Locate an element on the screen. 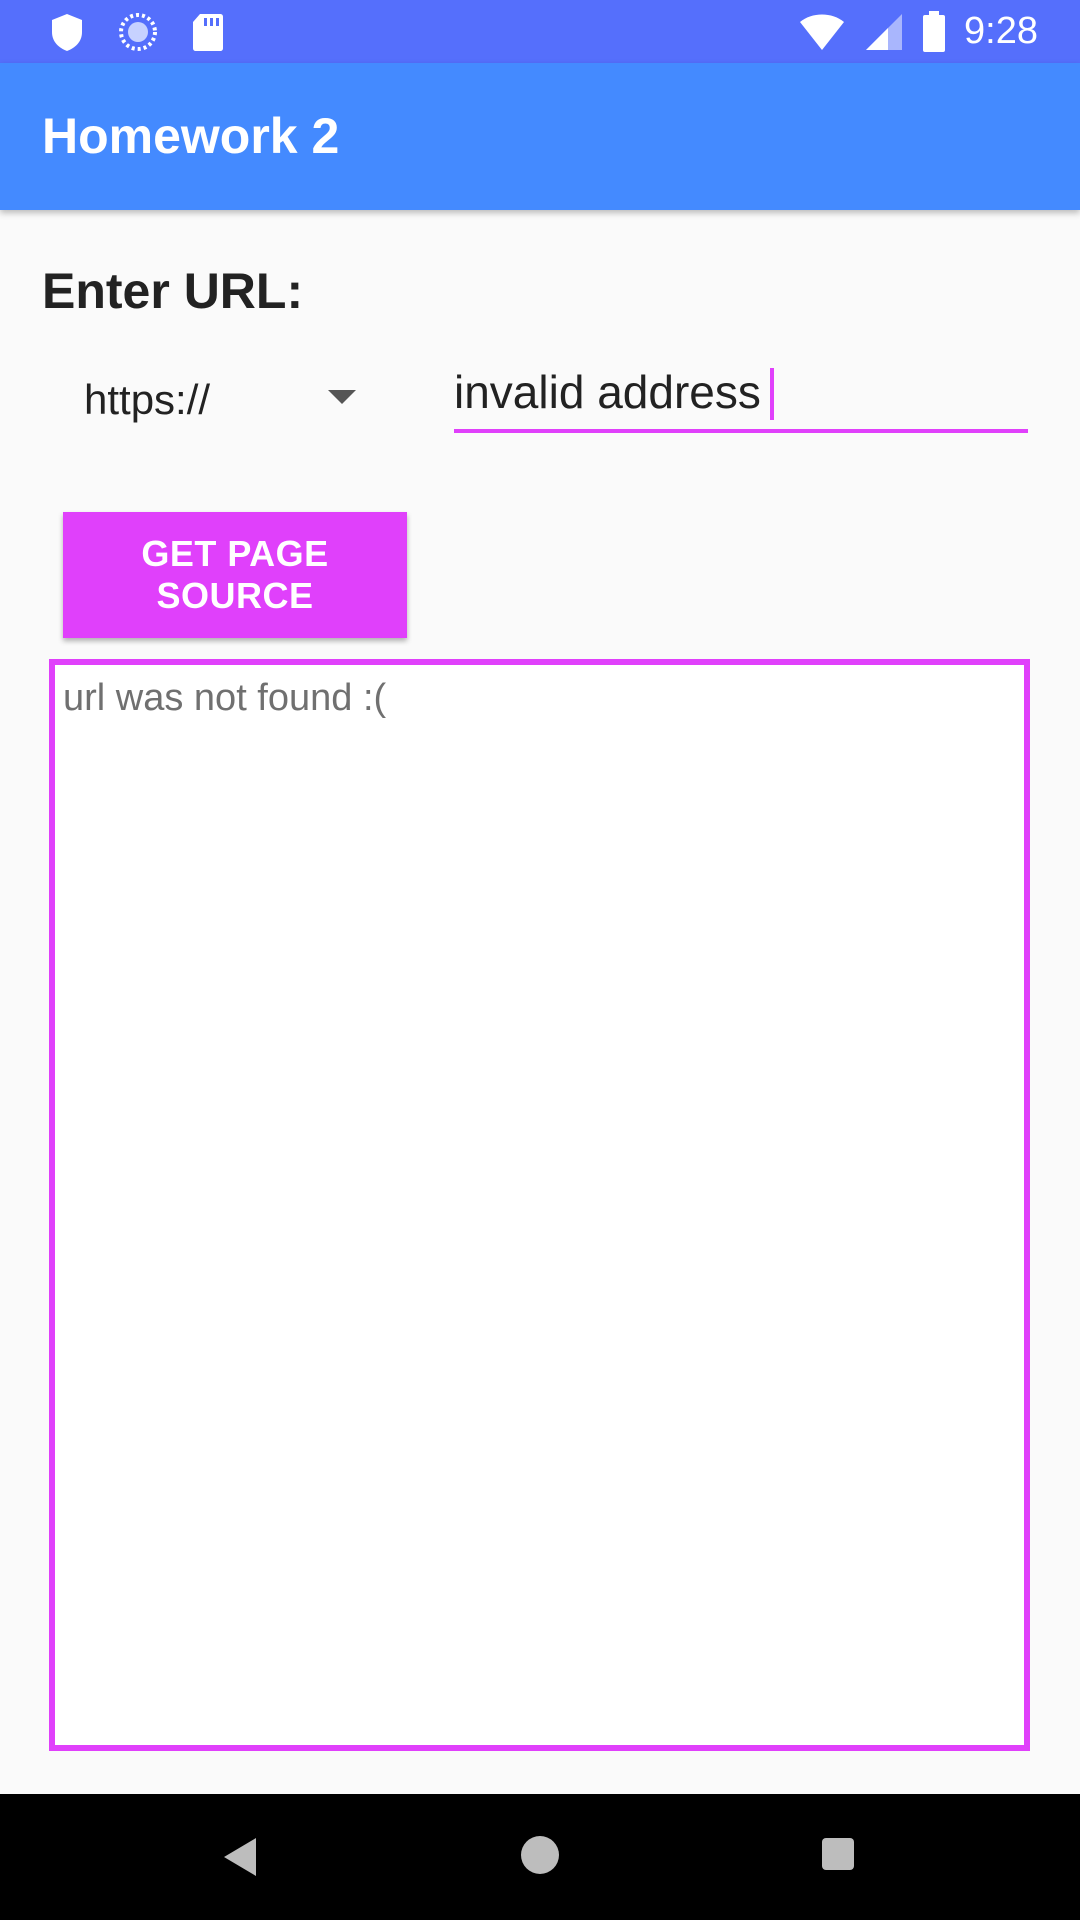  home-icon is located at coordinates (540, 1855).